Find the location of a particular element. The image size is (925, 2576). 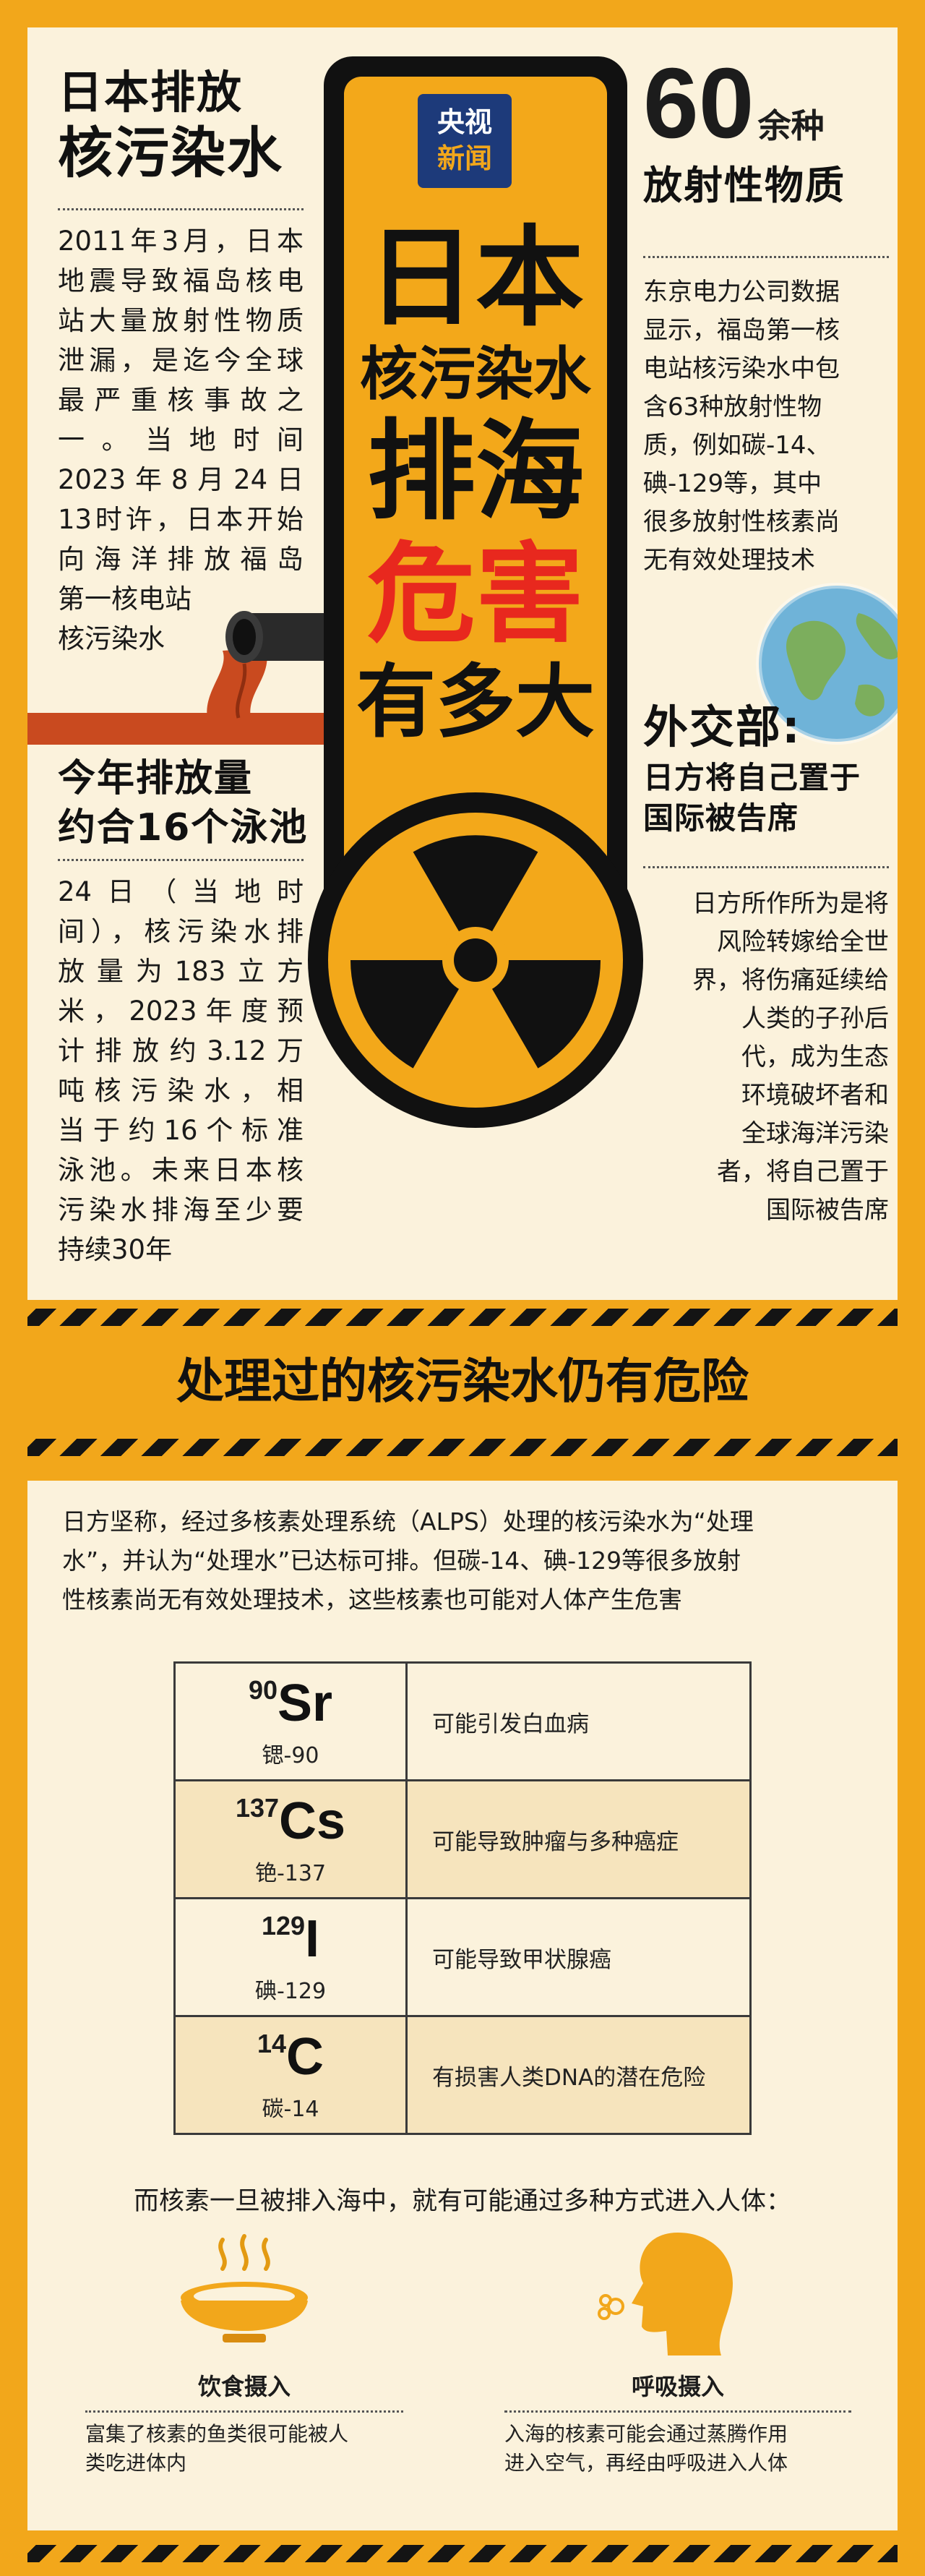

text-line: 13时许，日本开始 is located at coordinates (181, 520).